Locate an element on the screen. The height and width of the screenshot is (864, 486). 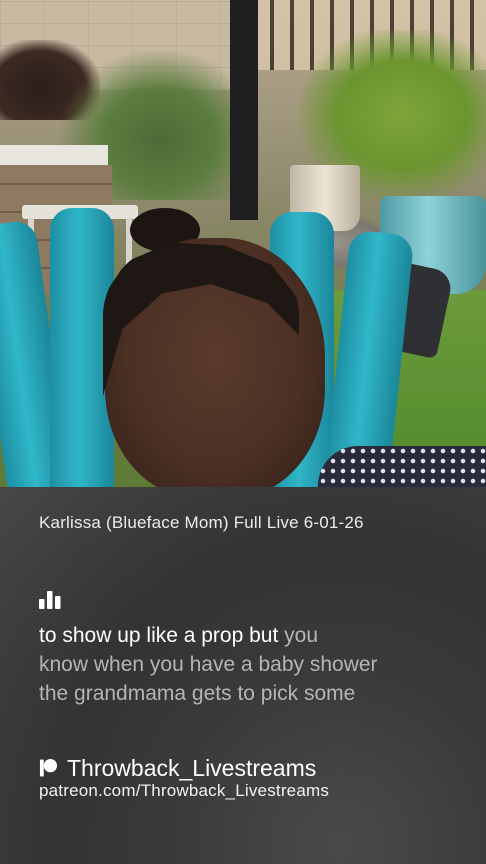
caption-upcoming-text: you is located at coordinates (298, 635).